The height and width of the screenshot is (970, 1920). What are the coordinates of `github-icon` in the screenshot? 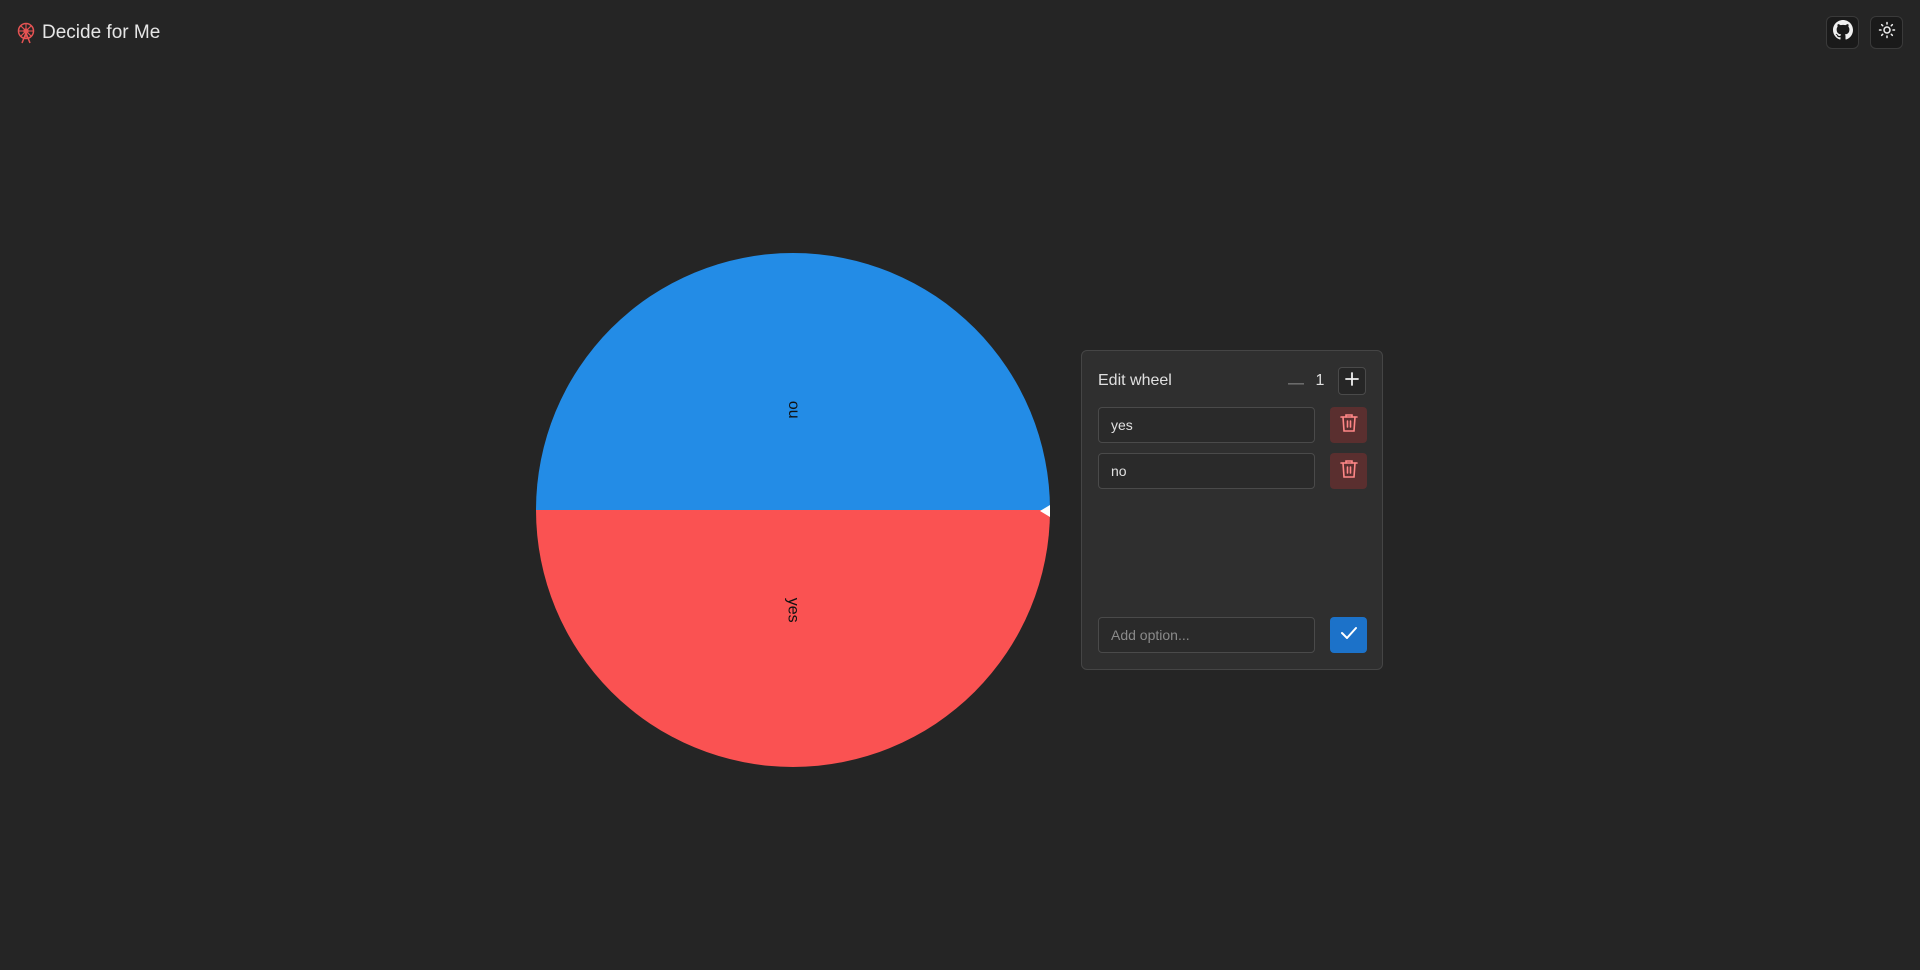 It's located at (1842, 32).